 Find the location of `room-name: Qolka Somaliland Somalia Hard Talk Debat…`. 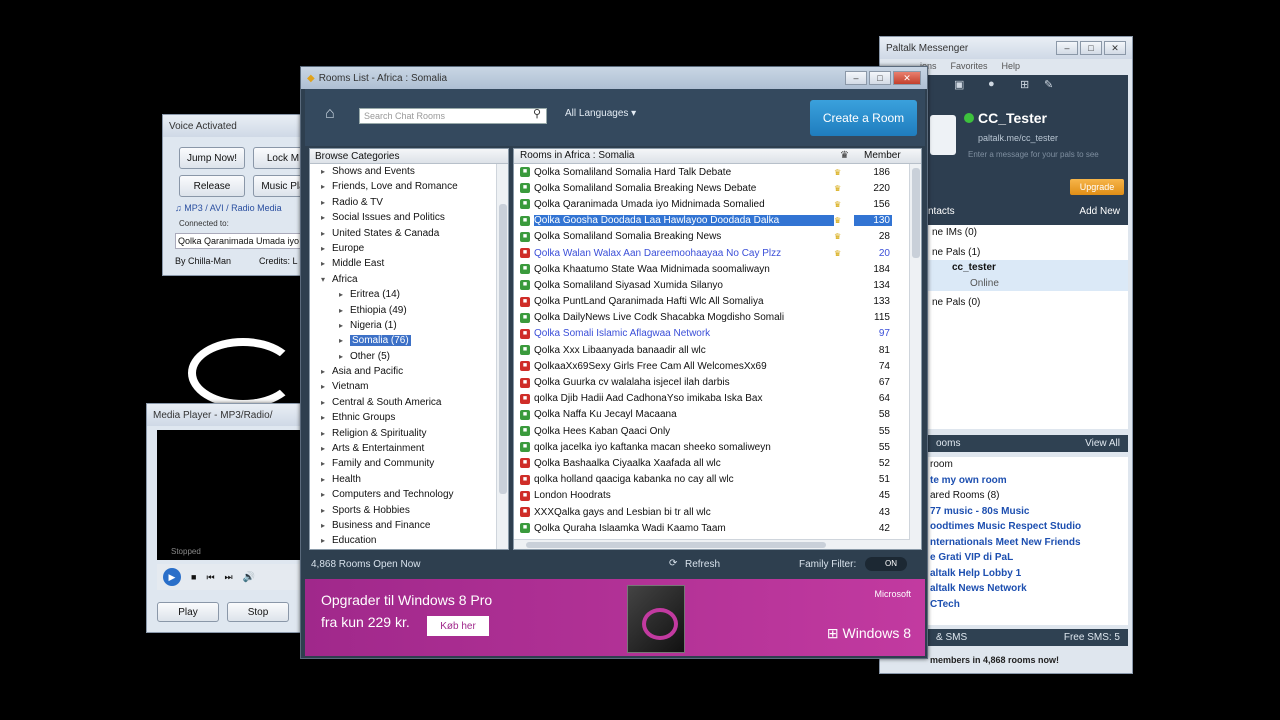

room-name: Qolka Somaliland Somalia Hard Talk Debat… is located at coordinates (684, 172).